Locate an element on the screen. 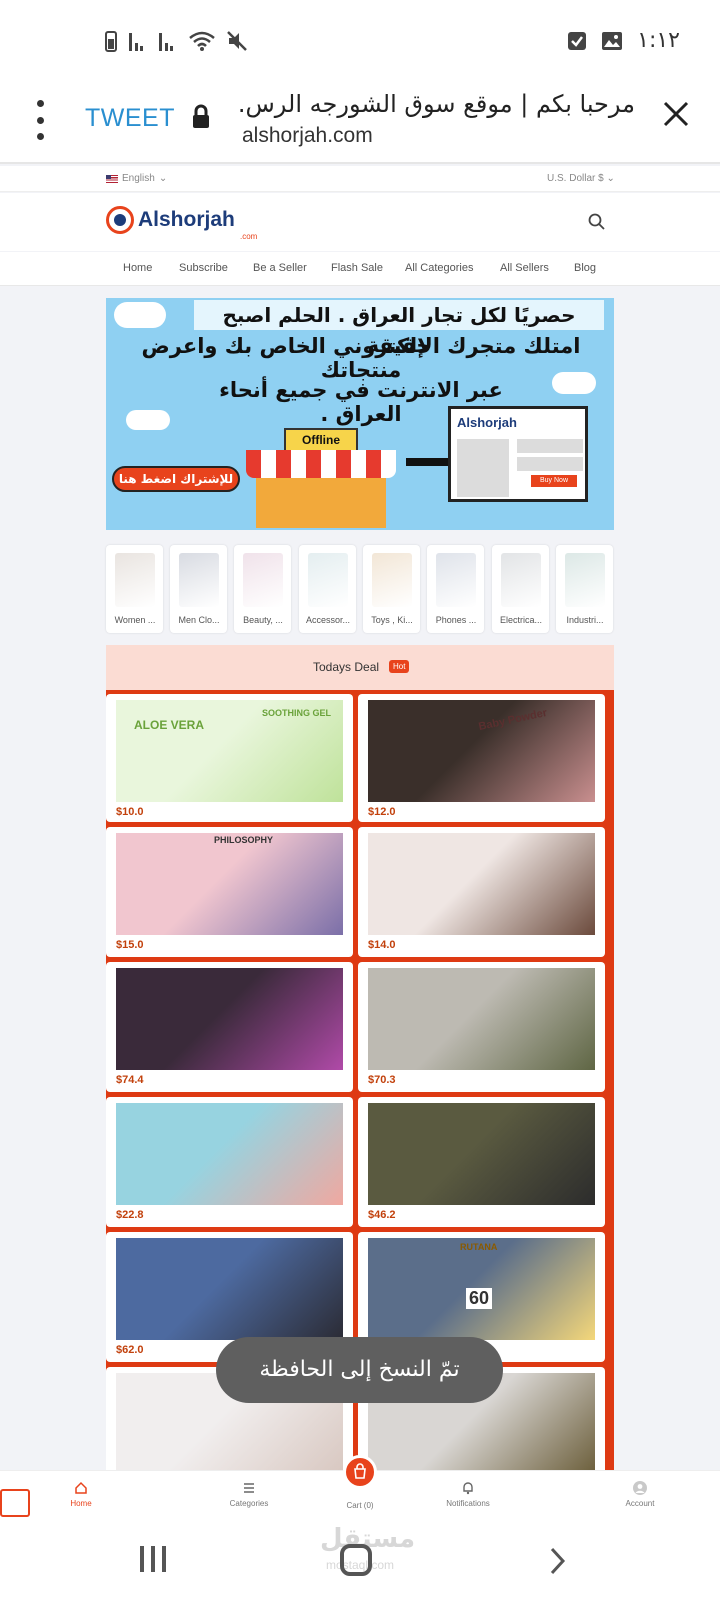  product-card: $70.3 is located at coordinates (481, 1027).